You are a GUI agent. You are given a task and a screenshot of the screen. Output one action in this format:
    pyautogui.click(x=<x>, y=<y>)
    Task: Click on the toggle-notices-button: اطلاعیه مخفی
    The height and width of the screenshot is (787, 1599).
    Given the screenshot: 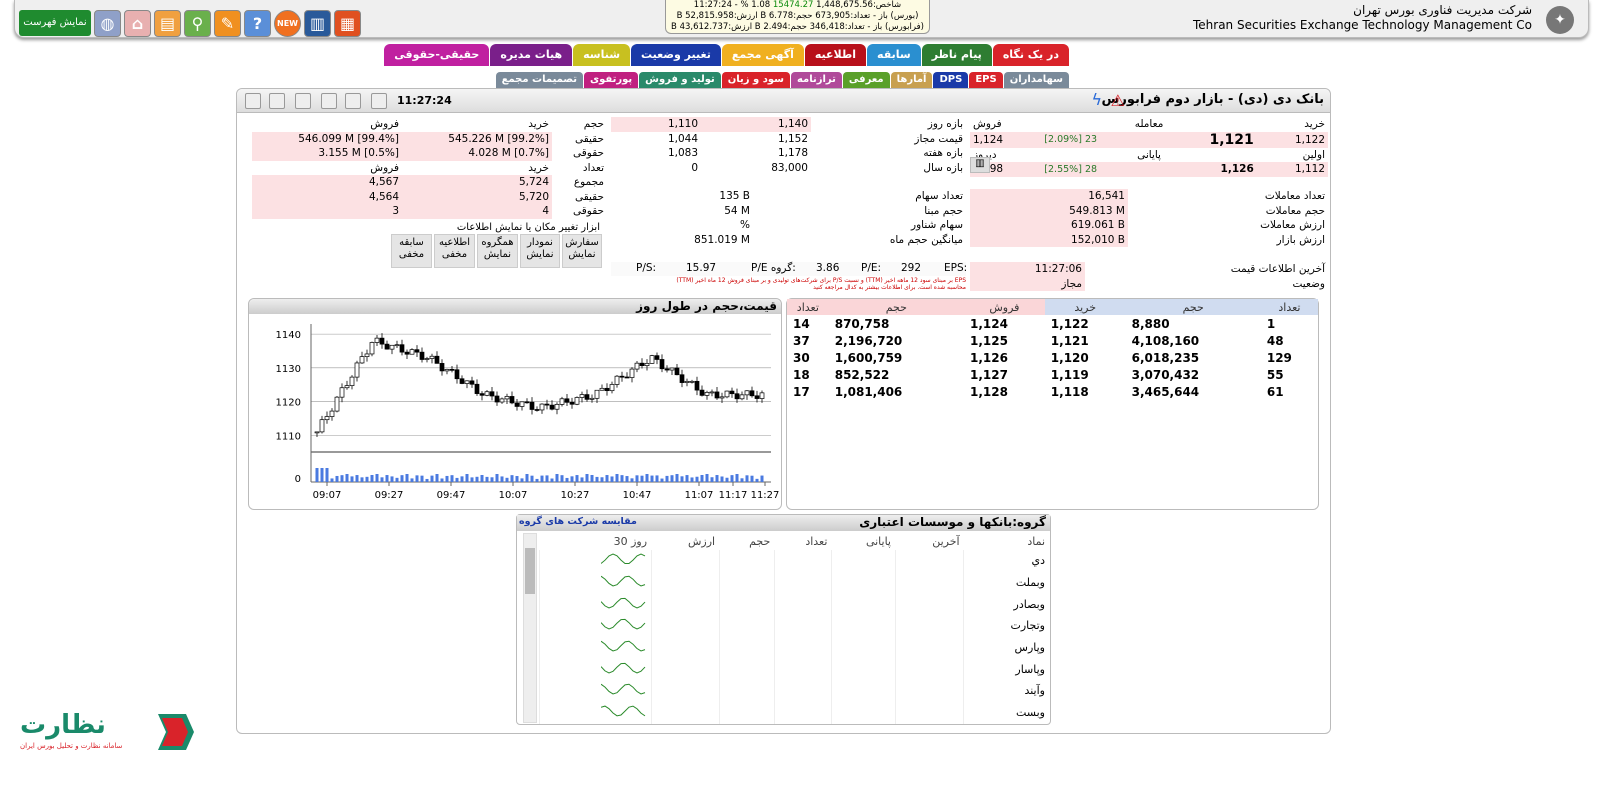 What is the action you would take?
    pyautogui.click(x=454, y=251)
    